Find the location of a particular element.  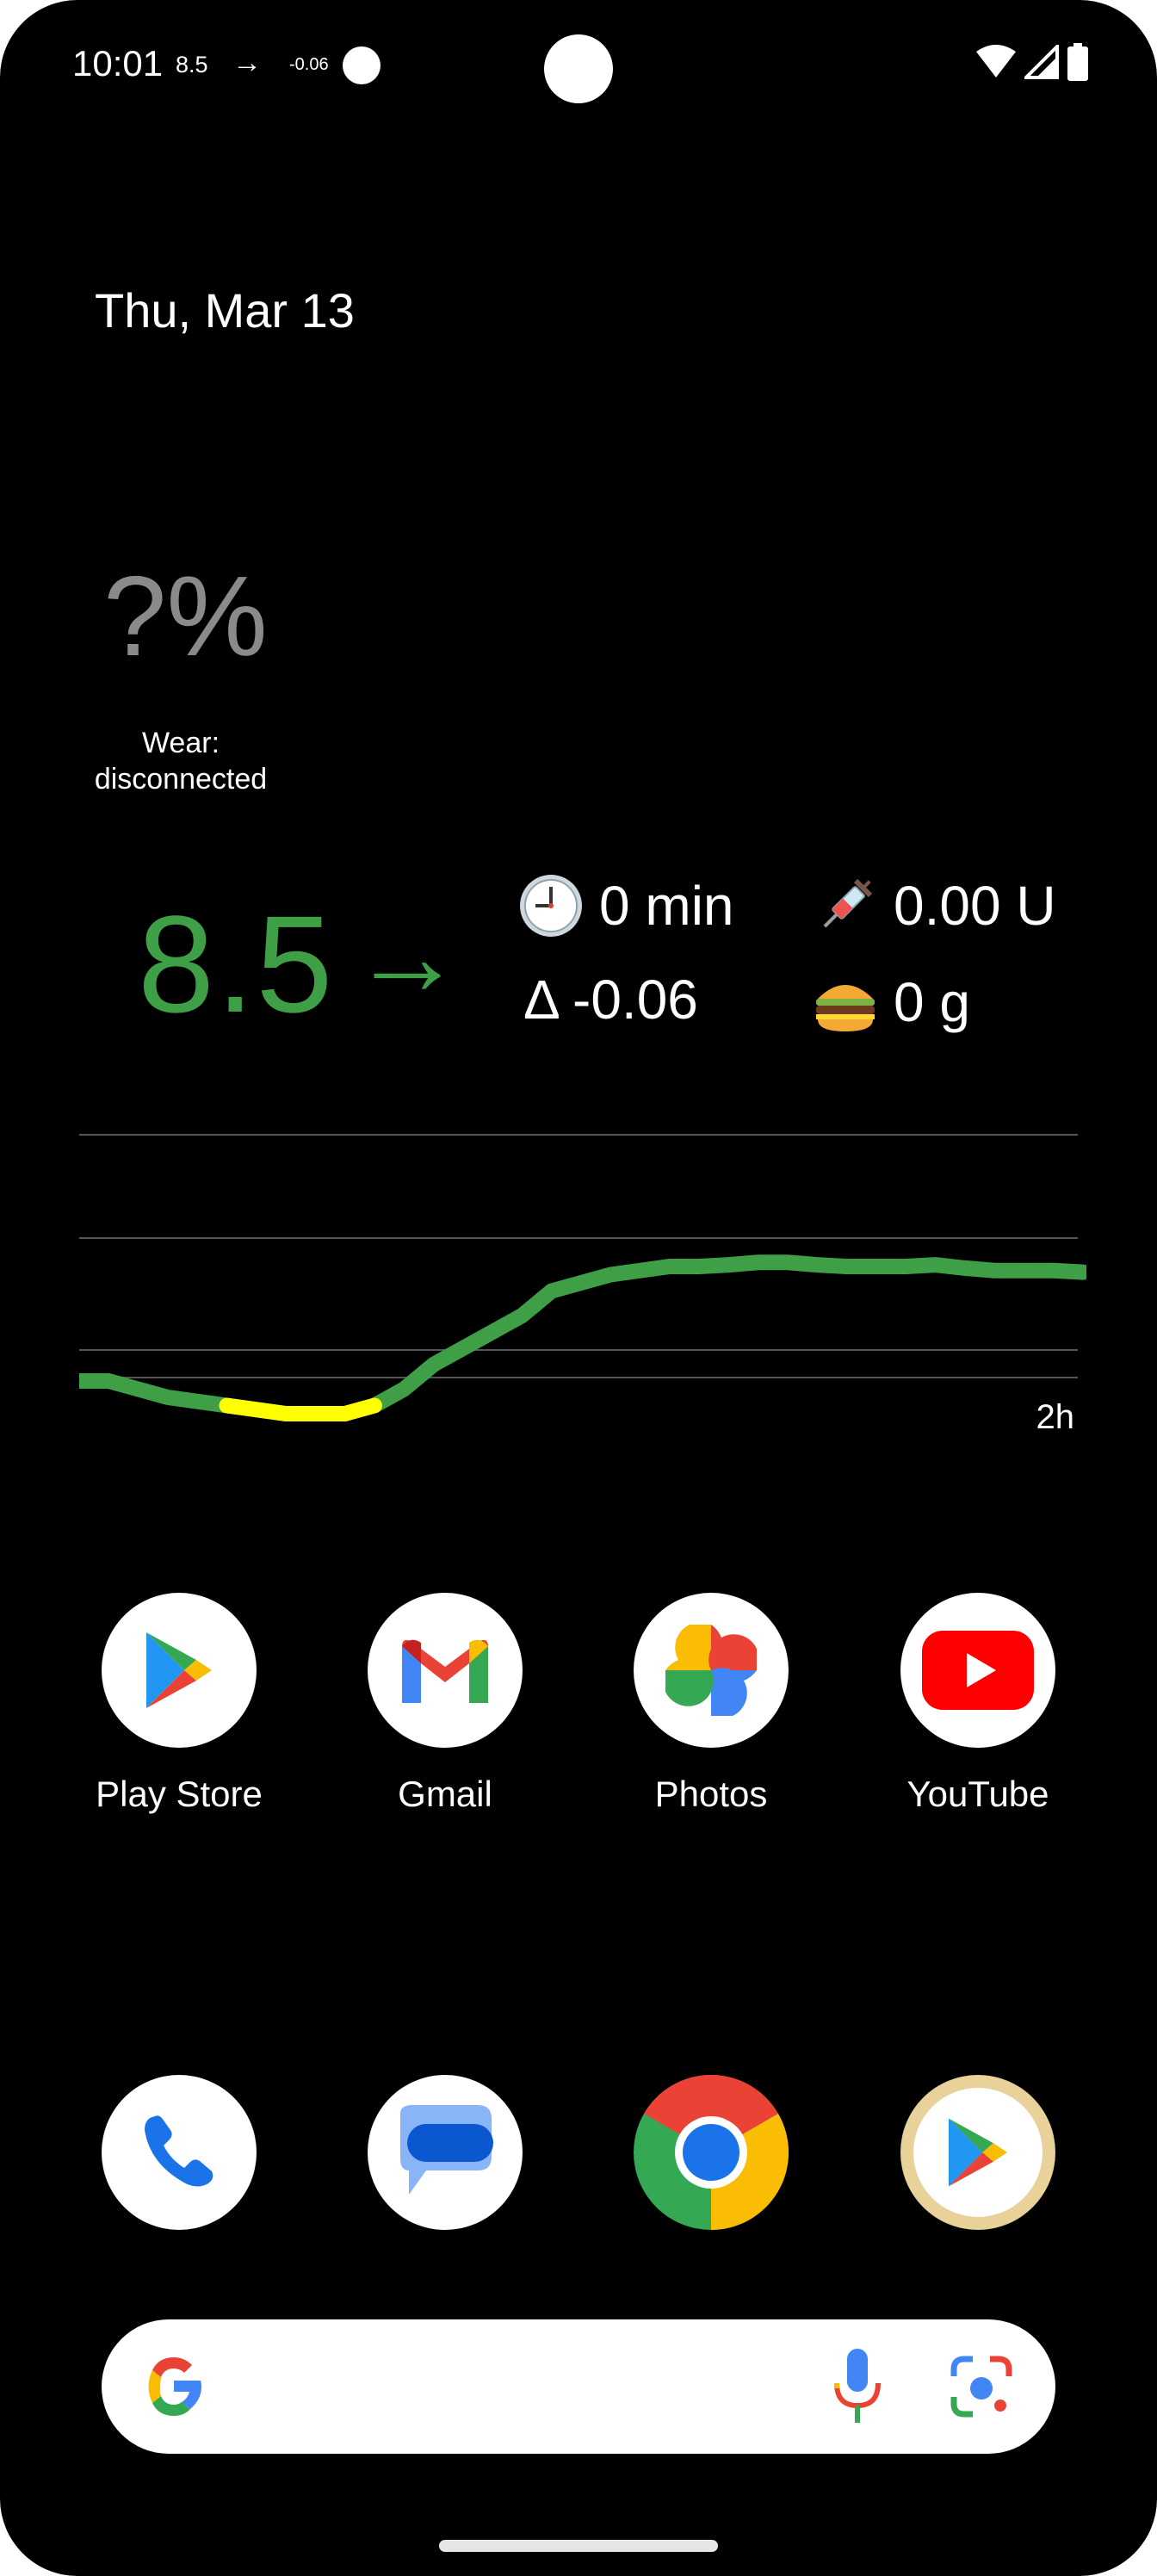

signal-icon is located at coordinates (1042, 62).